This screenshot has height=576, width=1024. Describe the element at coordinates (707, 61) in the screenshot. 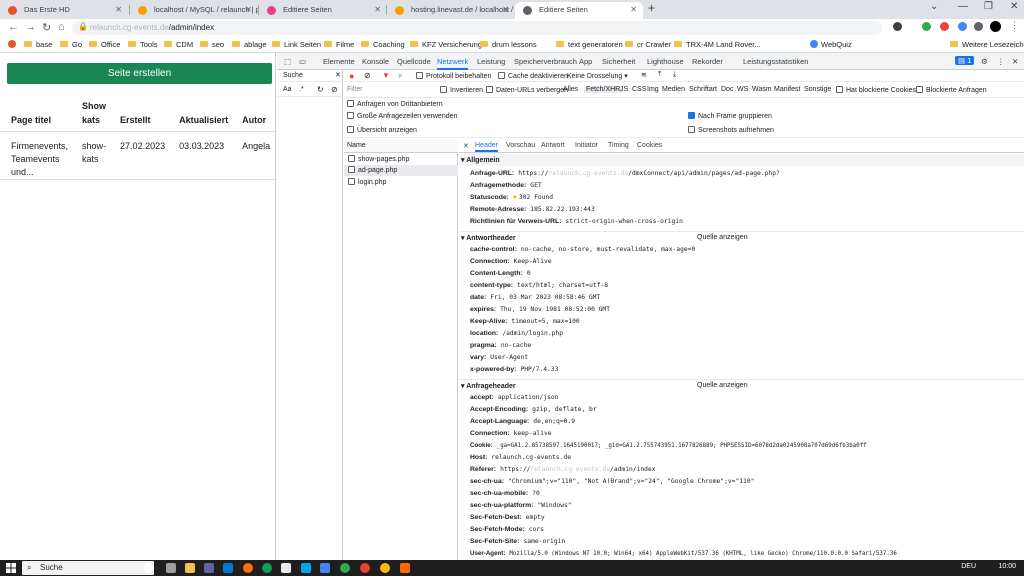

I see `tab-rekorder: Rekorder` at that location.